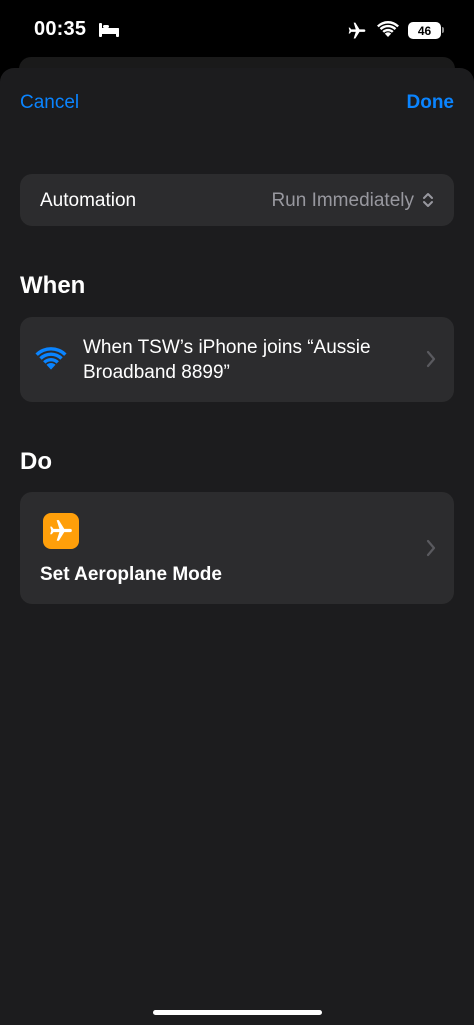 The width and height of the screenshot is (474, 1025). I want to click on do-action-row: Set Aeroplane Mode, so click(237, 548).